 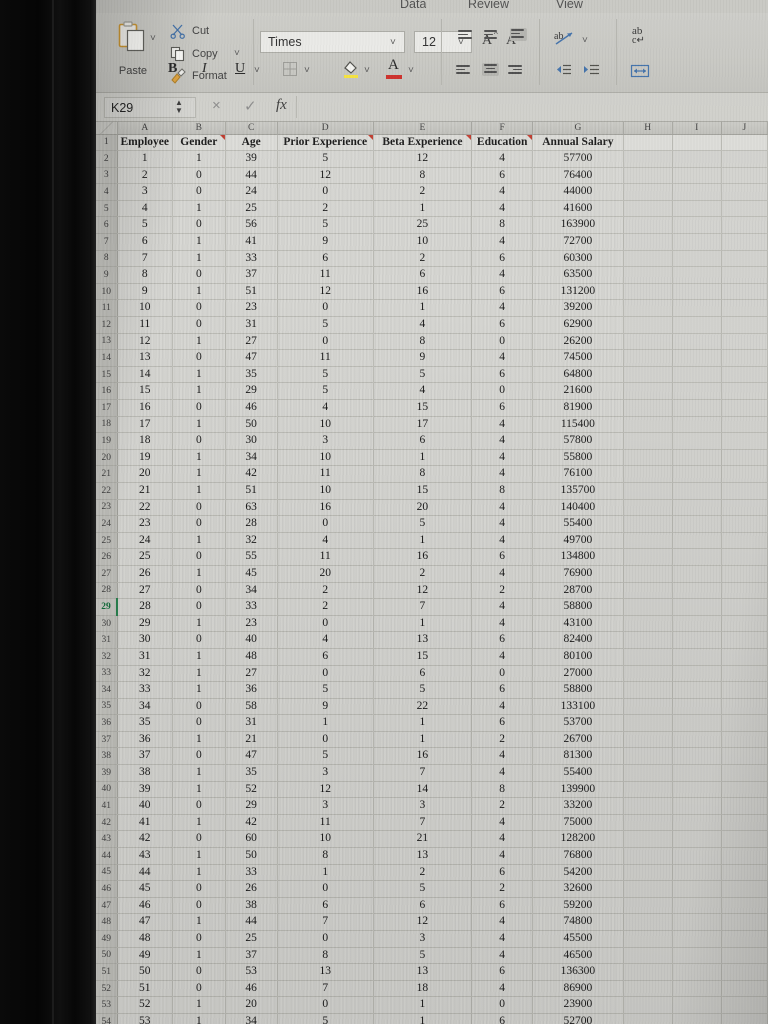 I want to click on cell-F42: 4, so click(x=502, y=823).